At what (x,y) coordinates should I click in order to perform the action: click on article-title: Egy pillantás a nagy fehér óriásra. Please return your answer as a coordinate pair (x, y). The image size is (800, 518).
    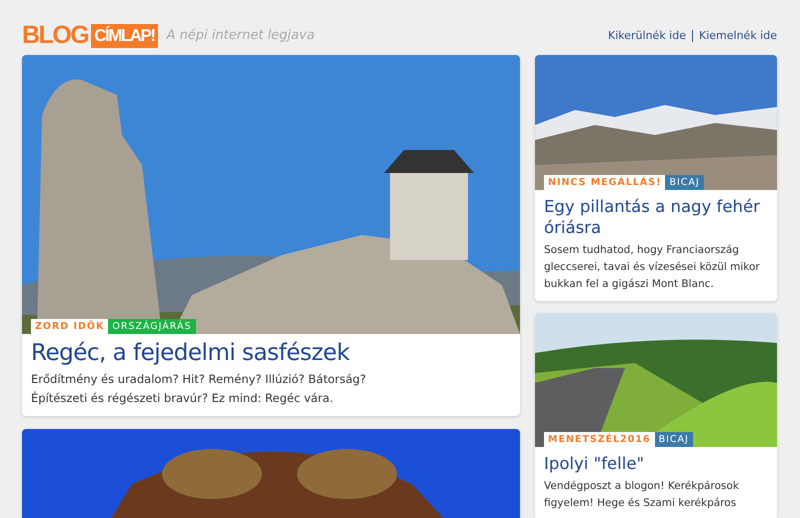
    Looking at the image, I should click on (656, 217).